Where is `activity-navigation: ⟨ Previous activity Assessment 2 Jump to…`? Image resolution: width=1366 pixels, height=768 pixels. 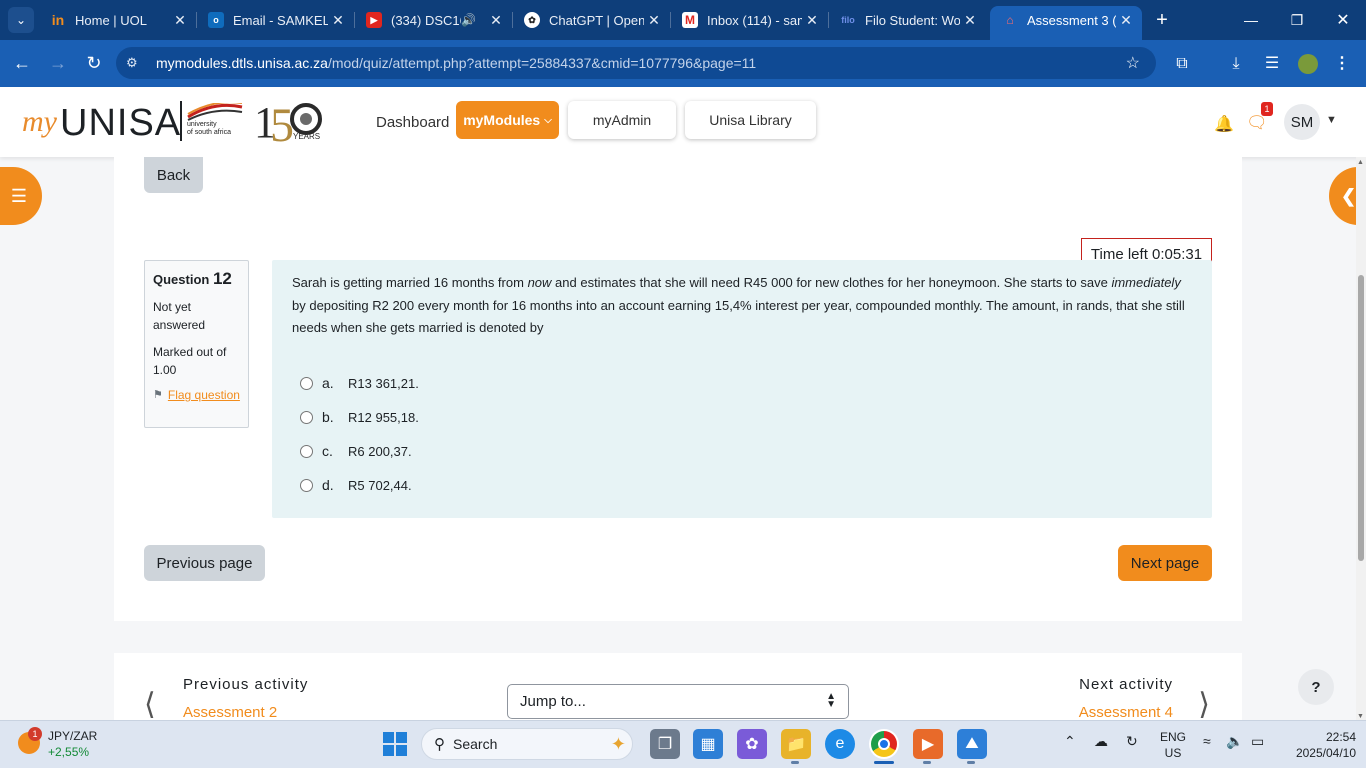 activity-navigation: ⟨ Previous activity Assessment 2 Jump to… is located at coordinates (678, 686).